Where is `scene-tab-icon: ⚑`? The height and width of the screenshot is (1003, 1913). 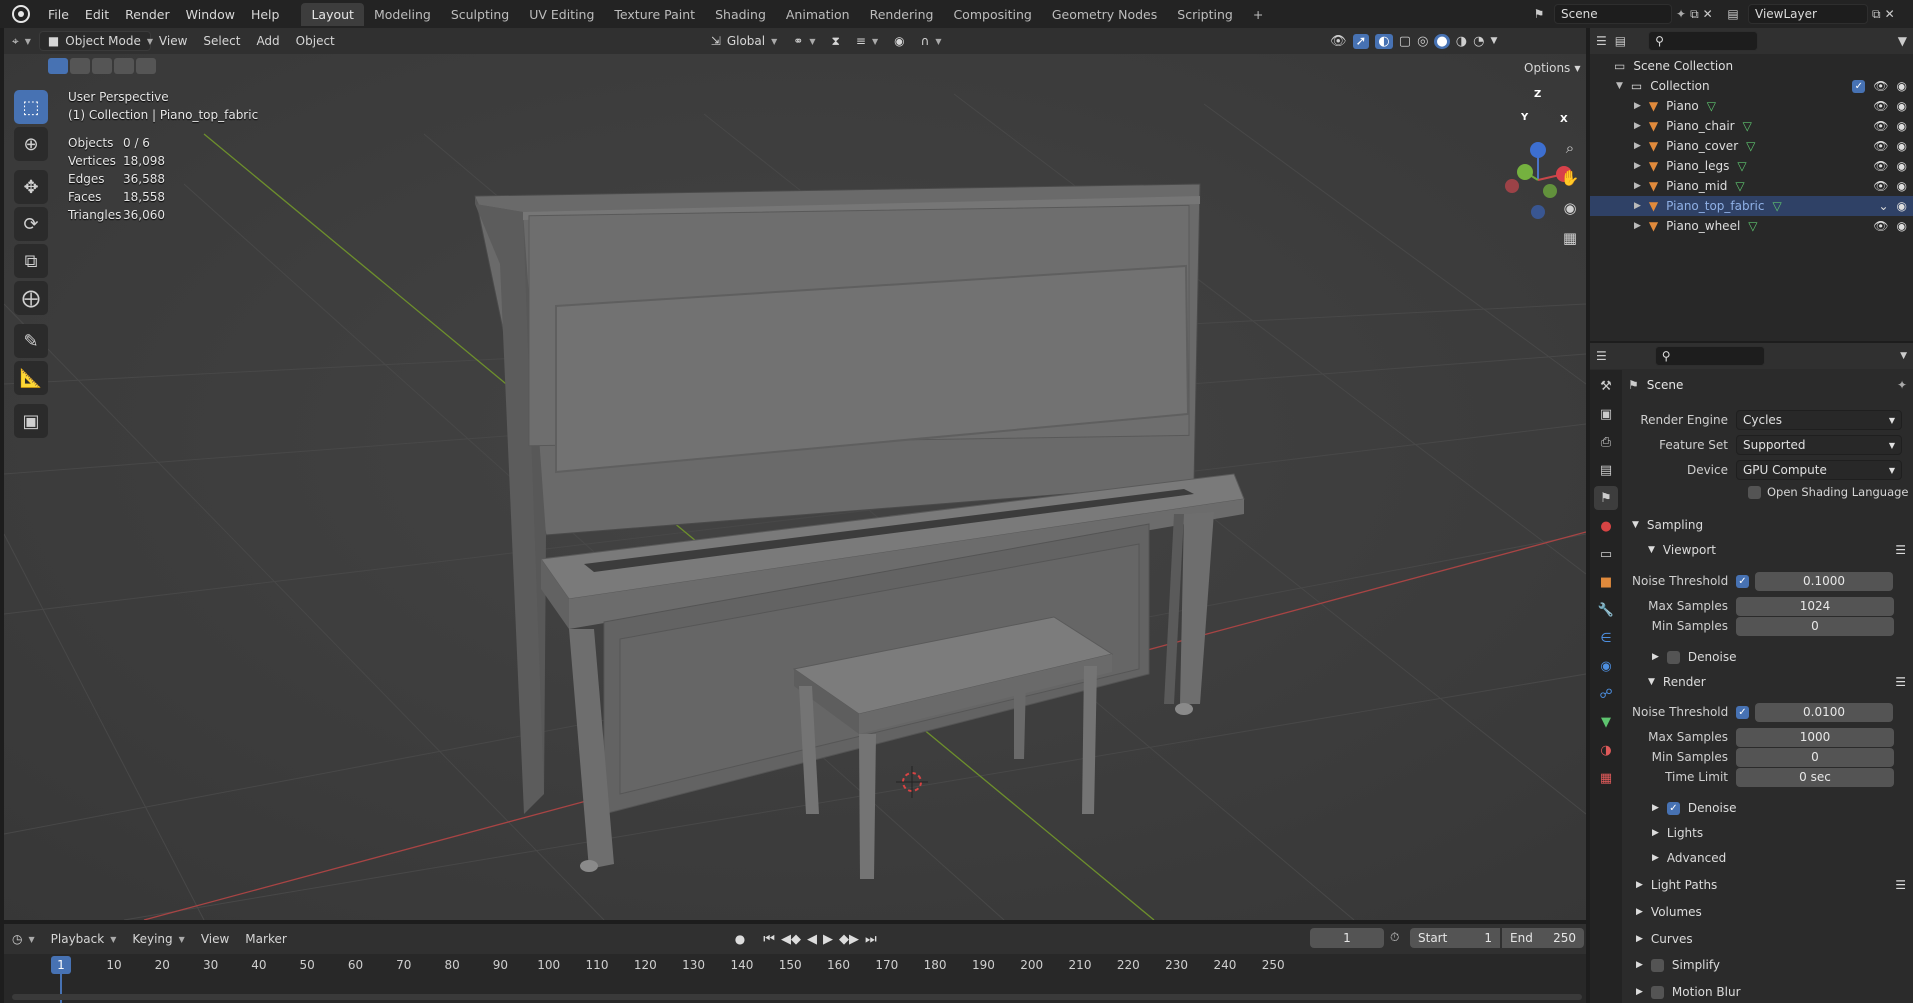
scene-tab-icon: ⚑ is located at coordinates (1606, 498).